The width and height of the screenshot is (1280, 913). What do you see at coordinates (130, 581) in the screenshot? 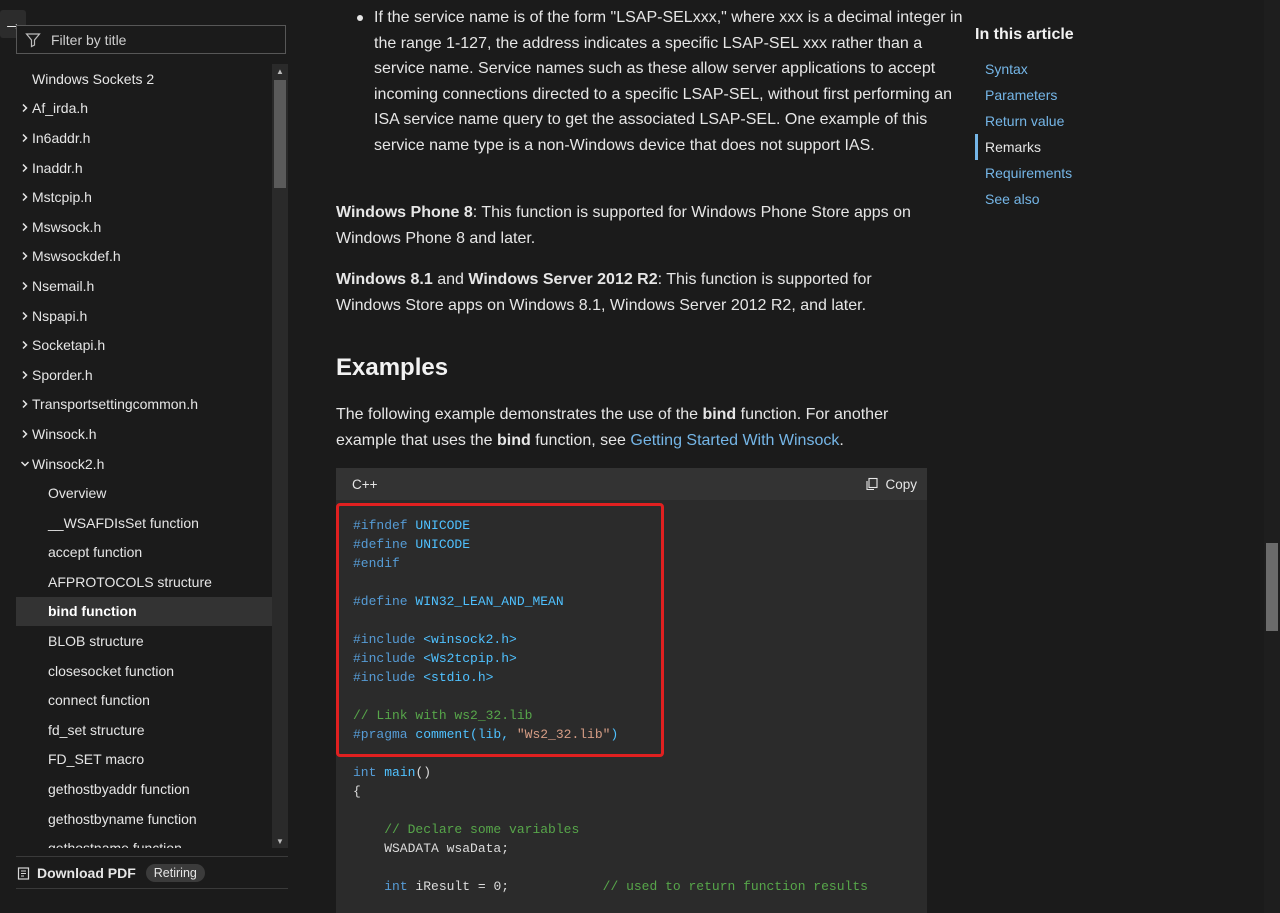
I see `sidebar-item-label: AFPROTOCOLS structure` at bounding box center [130, 581].